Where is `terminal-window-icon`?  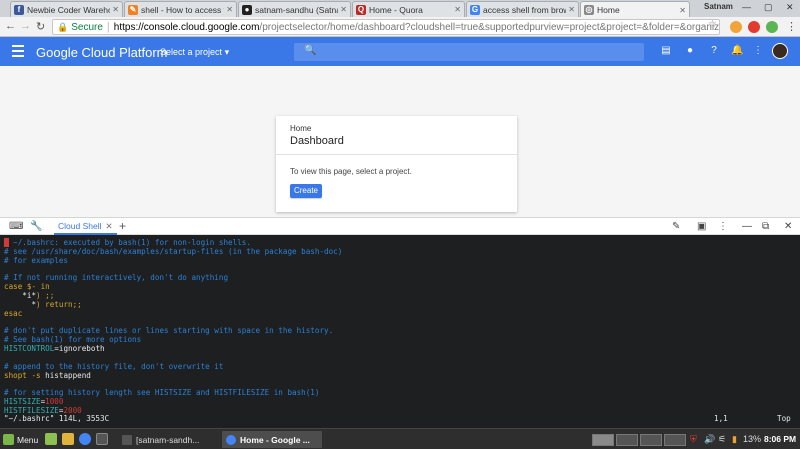
terminal-window-icon is located at coordinates (127, 439).